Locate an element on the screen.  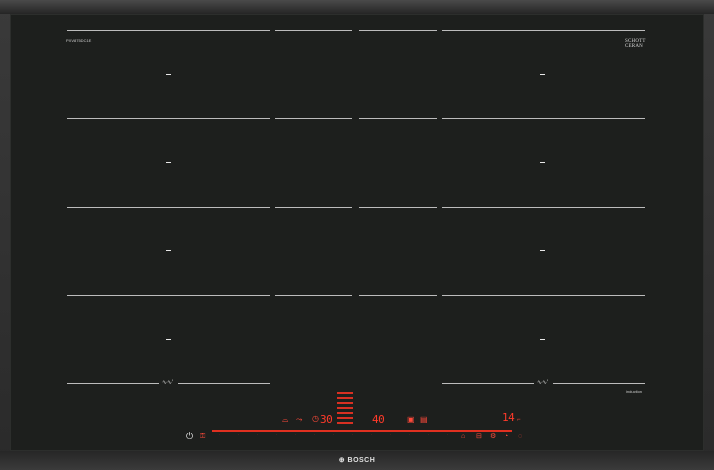
timer-display-left: 30 is located at coordinates (326, 419).